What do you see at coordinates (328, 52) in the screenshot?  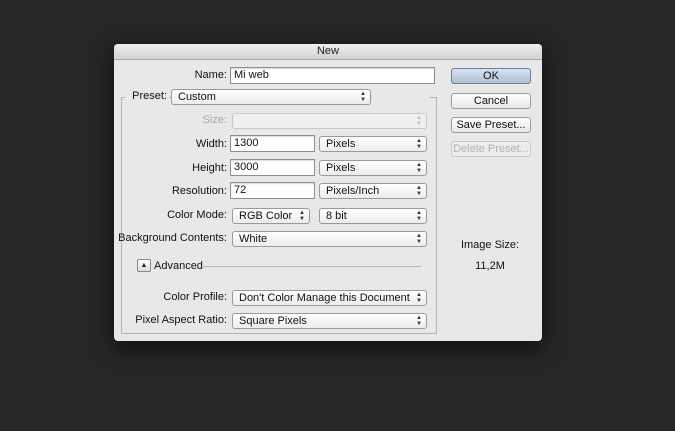 I see `dialog-title: New` at bounding box center [328, 52].